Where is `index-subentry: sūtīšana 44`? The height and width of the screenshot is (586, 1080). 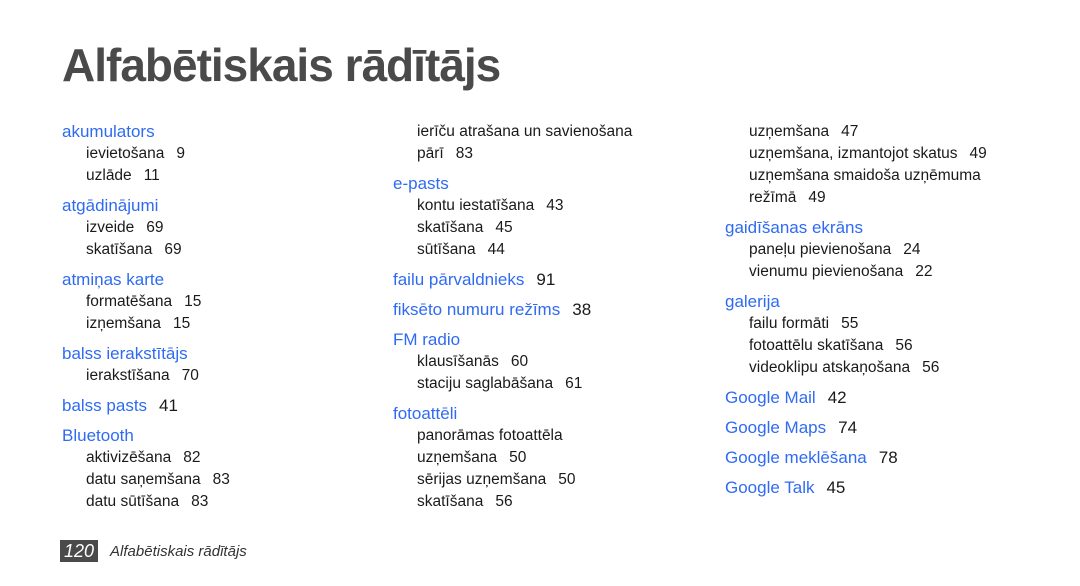
index-subentry: sūtīšana 44 is located at coordinates (543, 250).